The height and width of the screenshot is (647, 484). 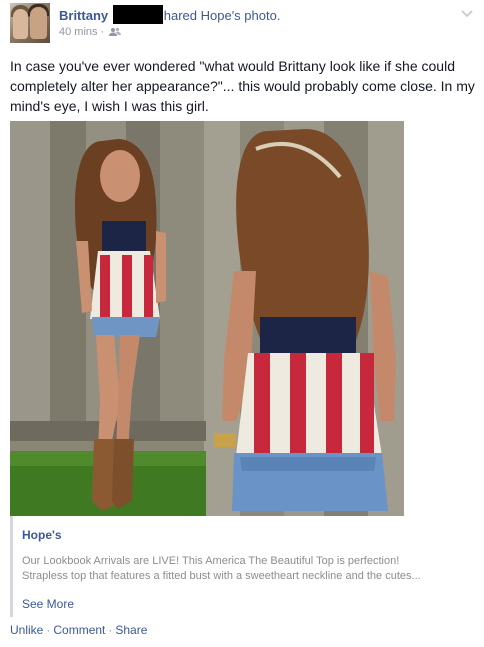 I want to click on see-more-link: See More, so click(x=48, y=604).